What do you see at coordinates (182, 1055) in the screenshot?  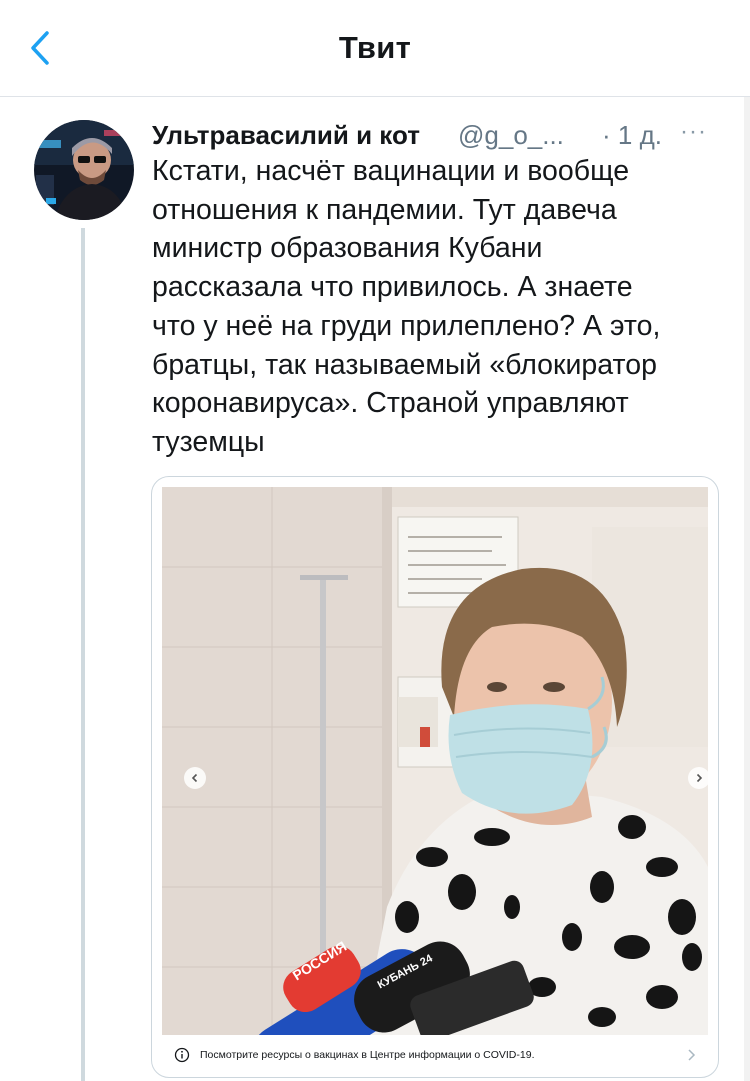 I see `info-icon` at bounding box center [182, 1055].